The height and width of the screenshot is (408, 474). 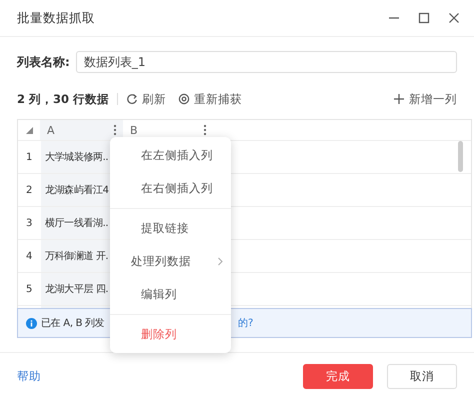 What do you see at coordinates (63, 99) in the screenshot?
I see `data-summary: 2 列，30 行数据` at bounding box center [63, 99].